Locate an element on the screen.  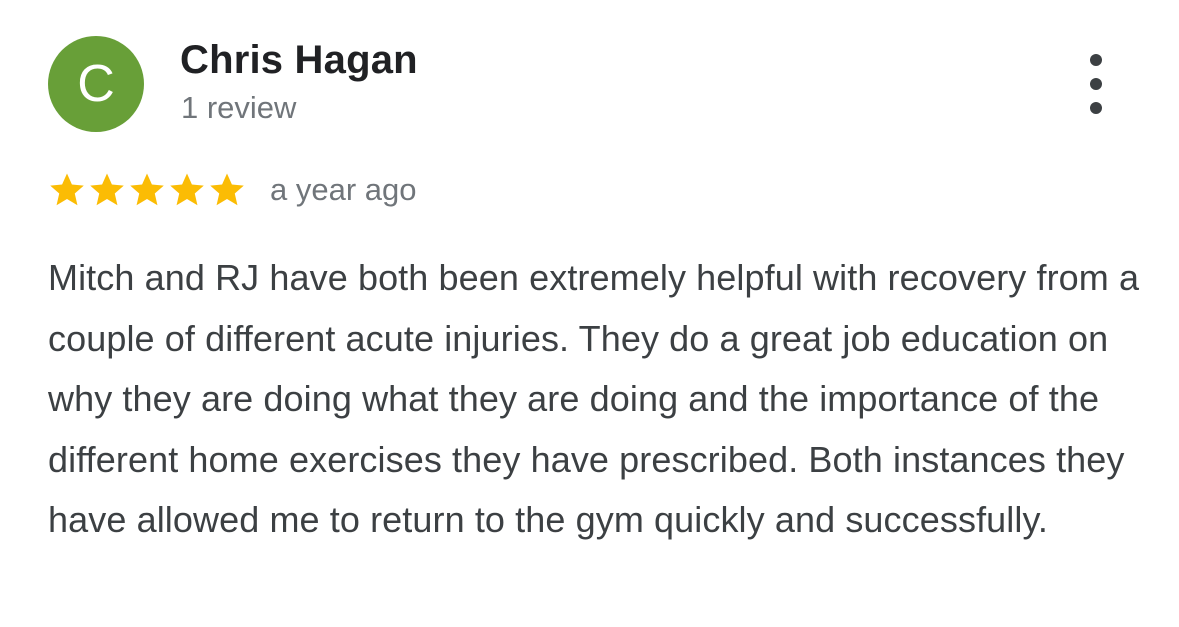
star-rating is located at coordinates (147, 190).